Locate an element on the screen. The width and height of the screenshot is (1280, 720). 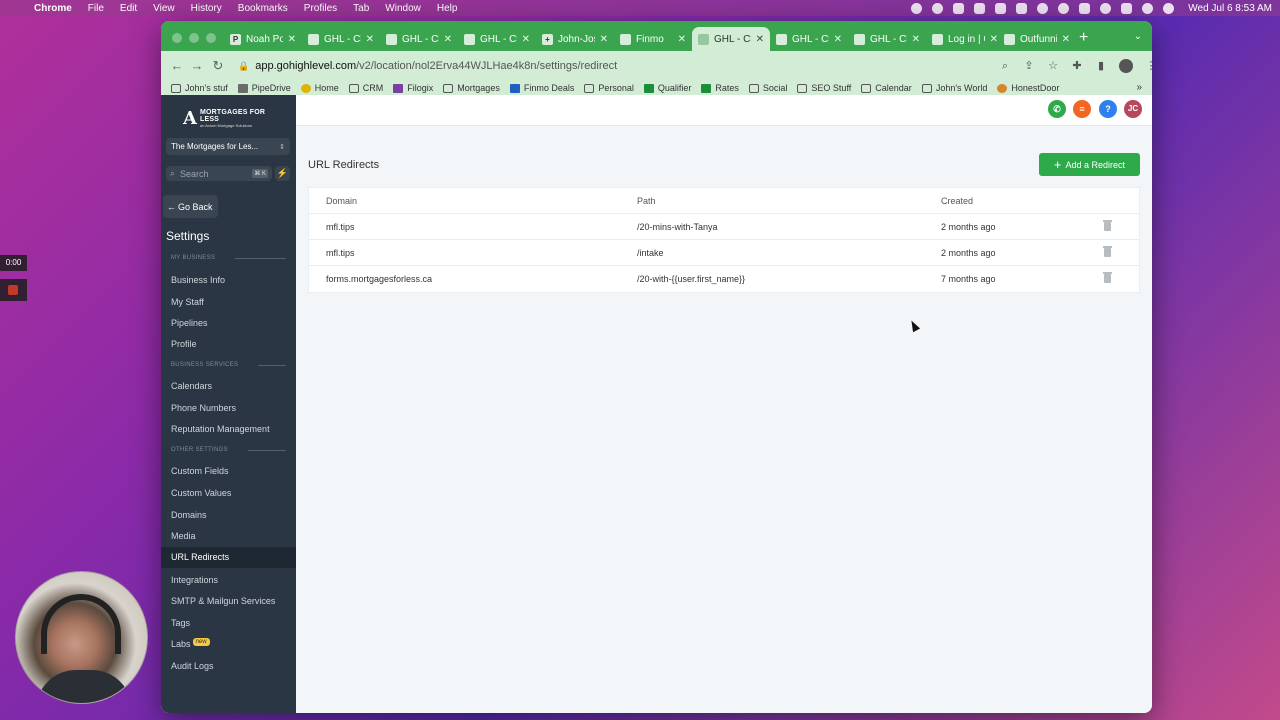
menu-window: Window is located at coordinates (403, 8).